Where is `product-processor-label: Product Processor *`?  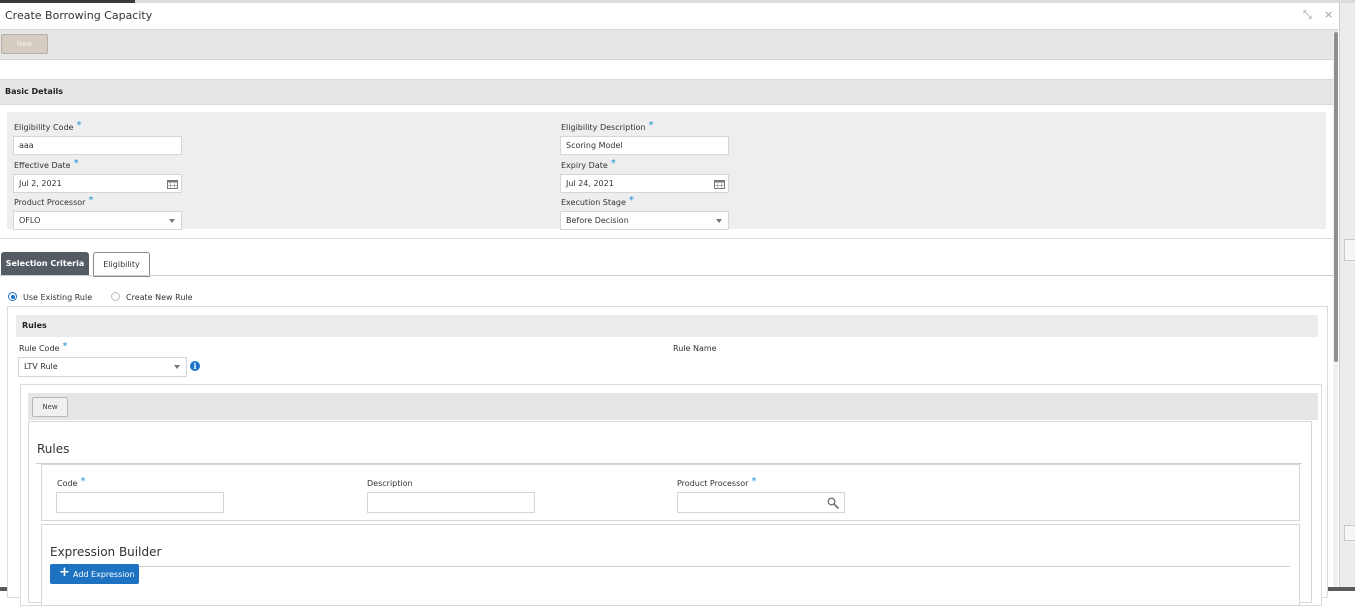
product-processor-label: Product Processor * is located at coordinates (54, 201).